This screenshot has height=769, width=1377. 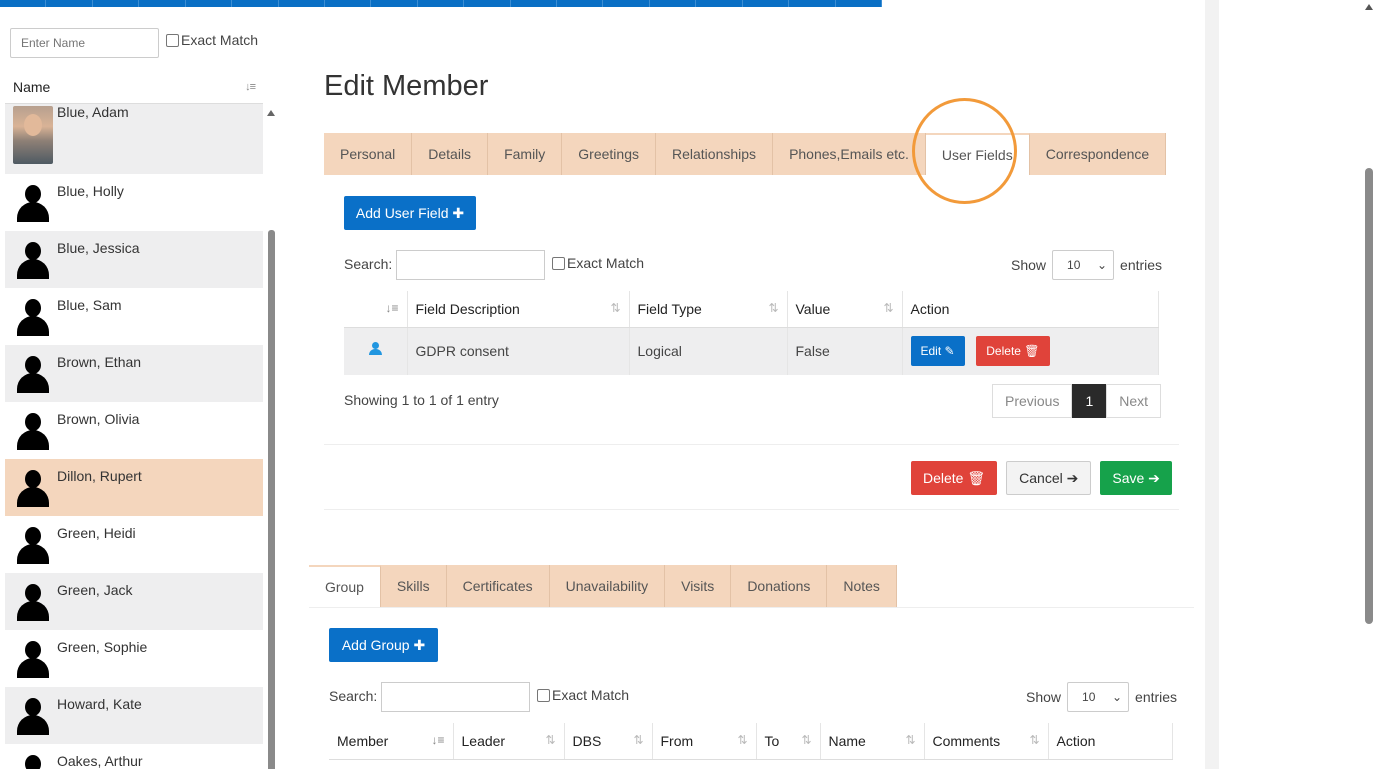 I want to click on list-item: Blue, Adam, so click(x=134, y=139).